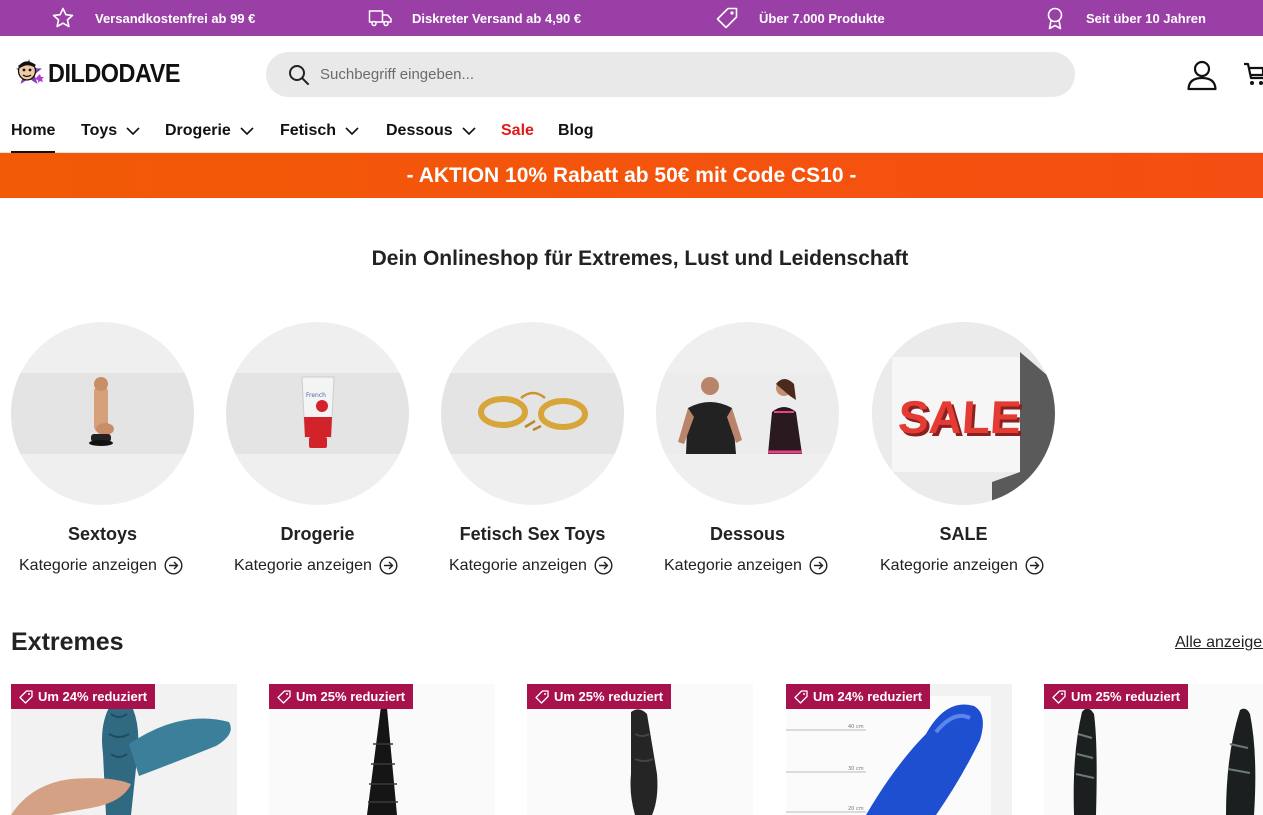 The image size is (1263, 815). What do you see at coordinates (960, 417) in the screenshot?
I see `svg-text: SALE` at bounding box center [960, 417].